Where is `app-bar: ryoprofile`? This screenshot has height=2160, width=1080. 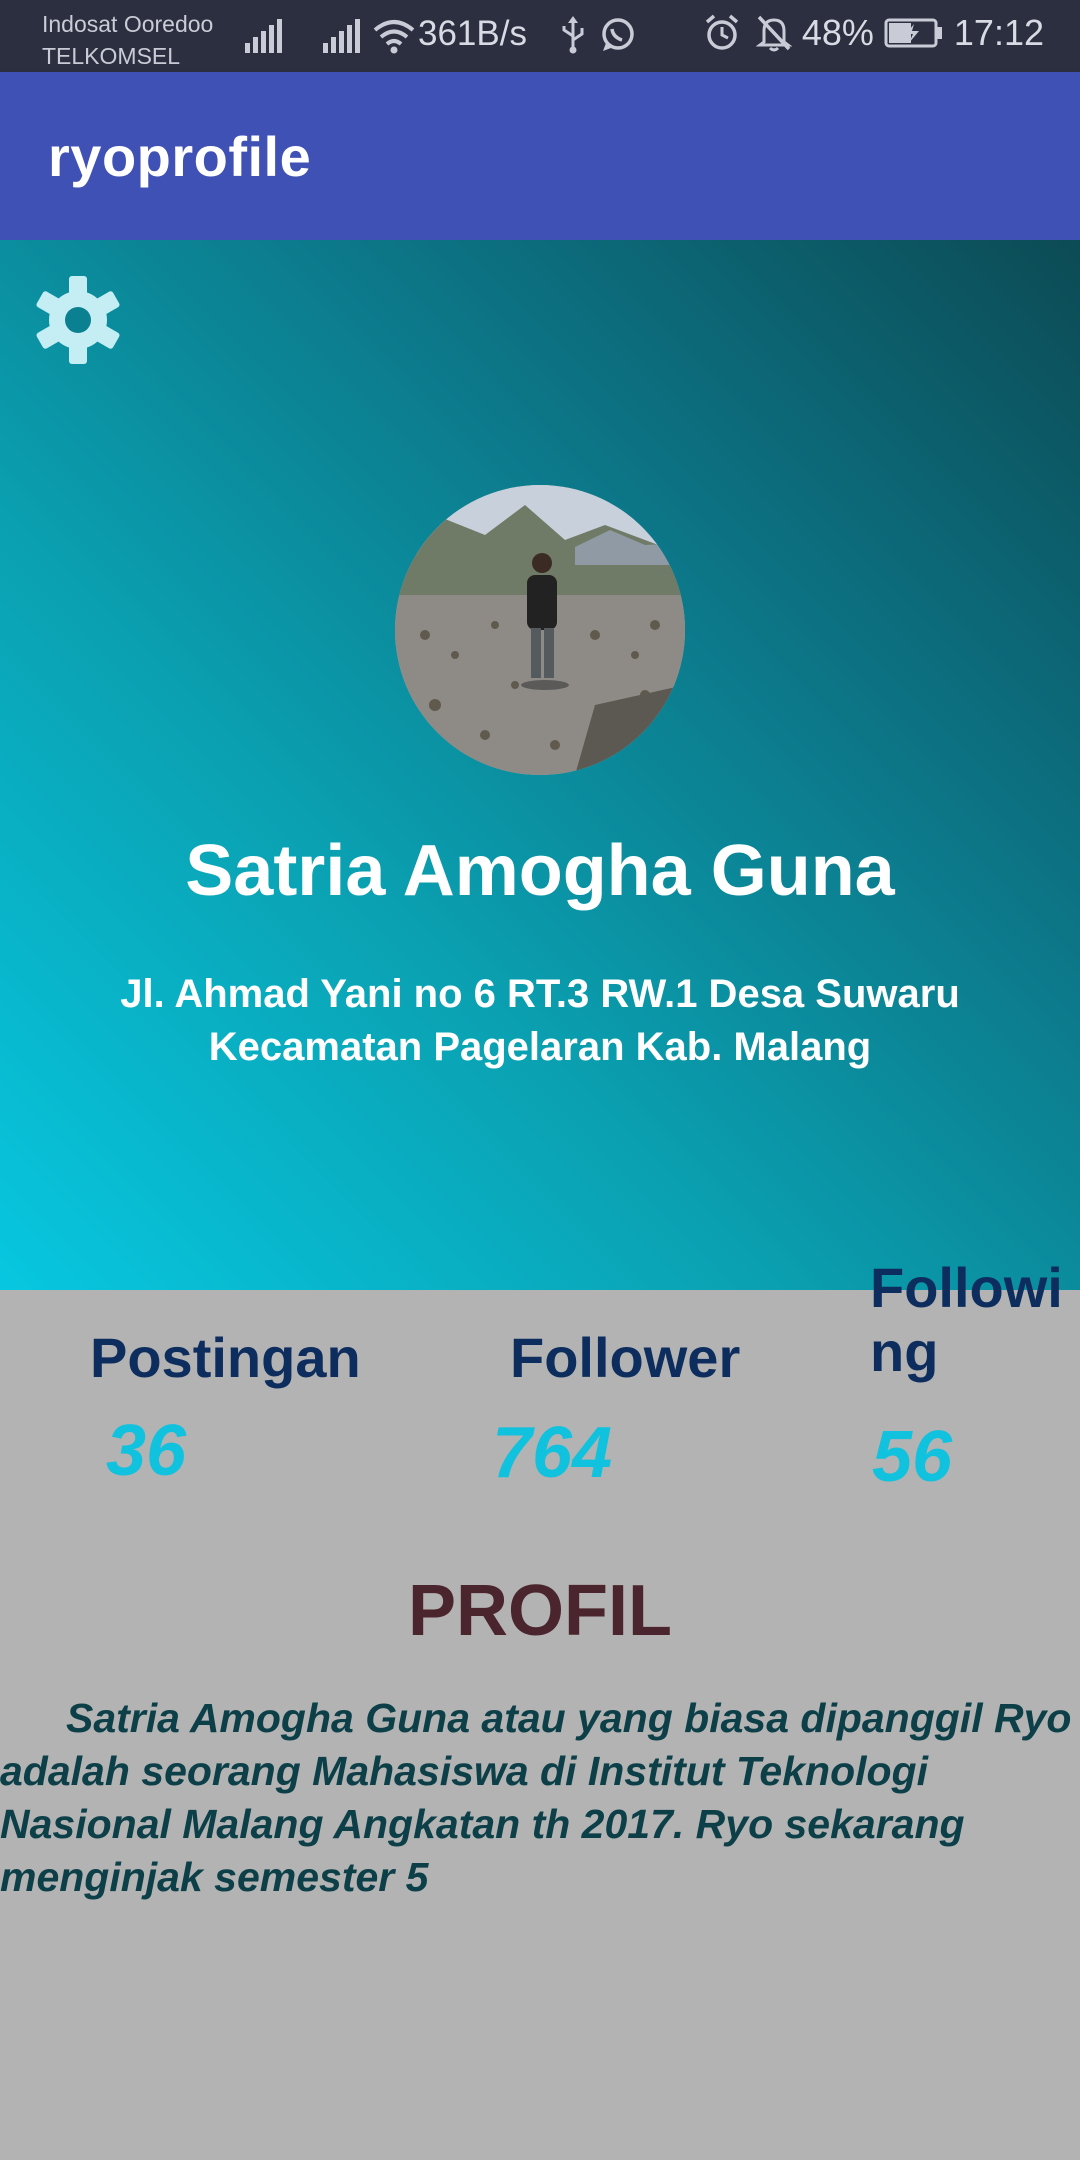 app-bar: ryoprofile is located at coordinates (540, 156).